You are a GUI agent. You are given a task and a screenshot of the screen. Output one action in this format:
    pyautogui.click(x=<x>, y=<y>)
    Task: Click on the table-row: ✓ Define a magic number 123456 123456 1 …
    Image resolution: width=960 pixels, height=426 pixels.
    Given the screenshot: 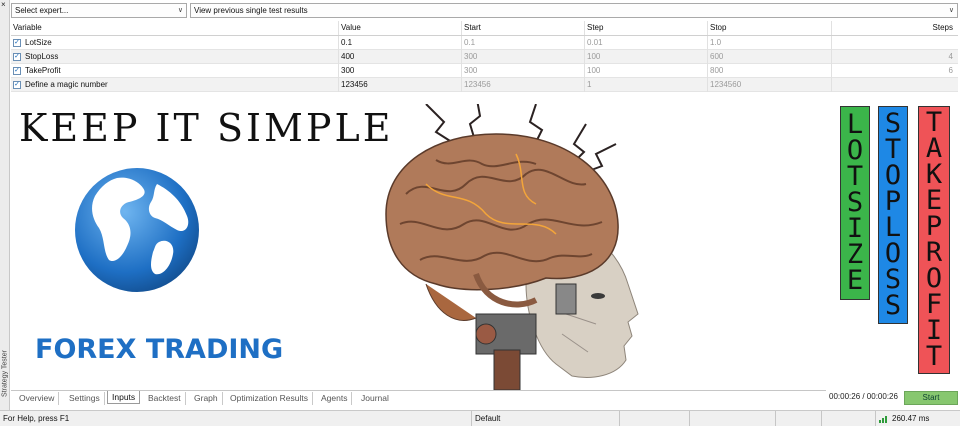 What is the action you would take?
    pyautogui.click(x=484, y=85)
    